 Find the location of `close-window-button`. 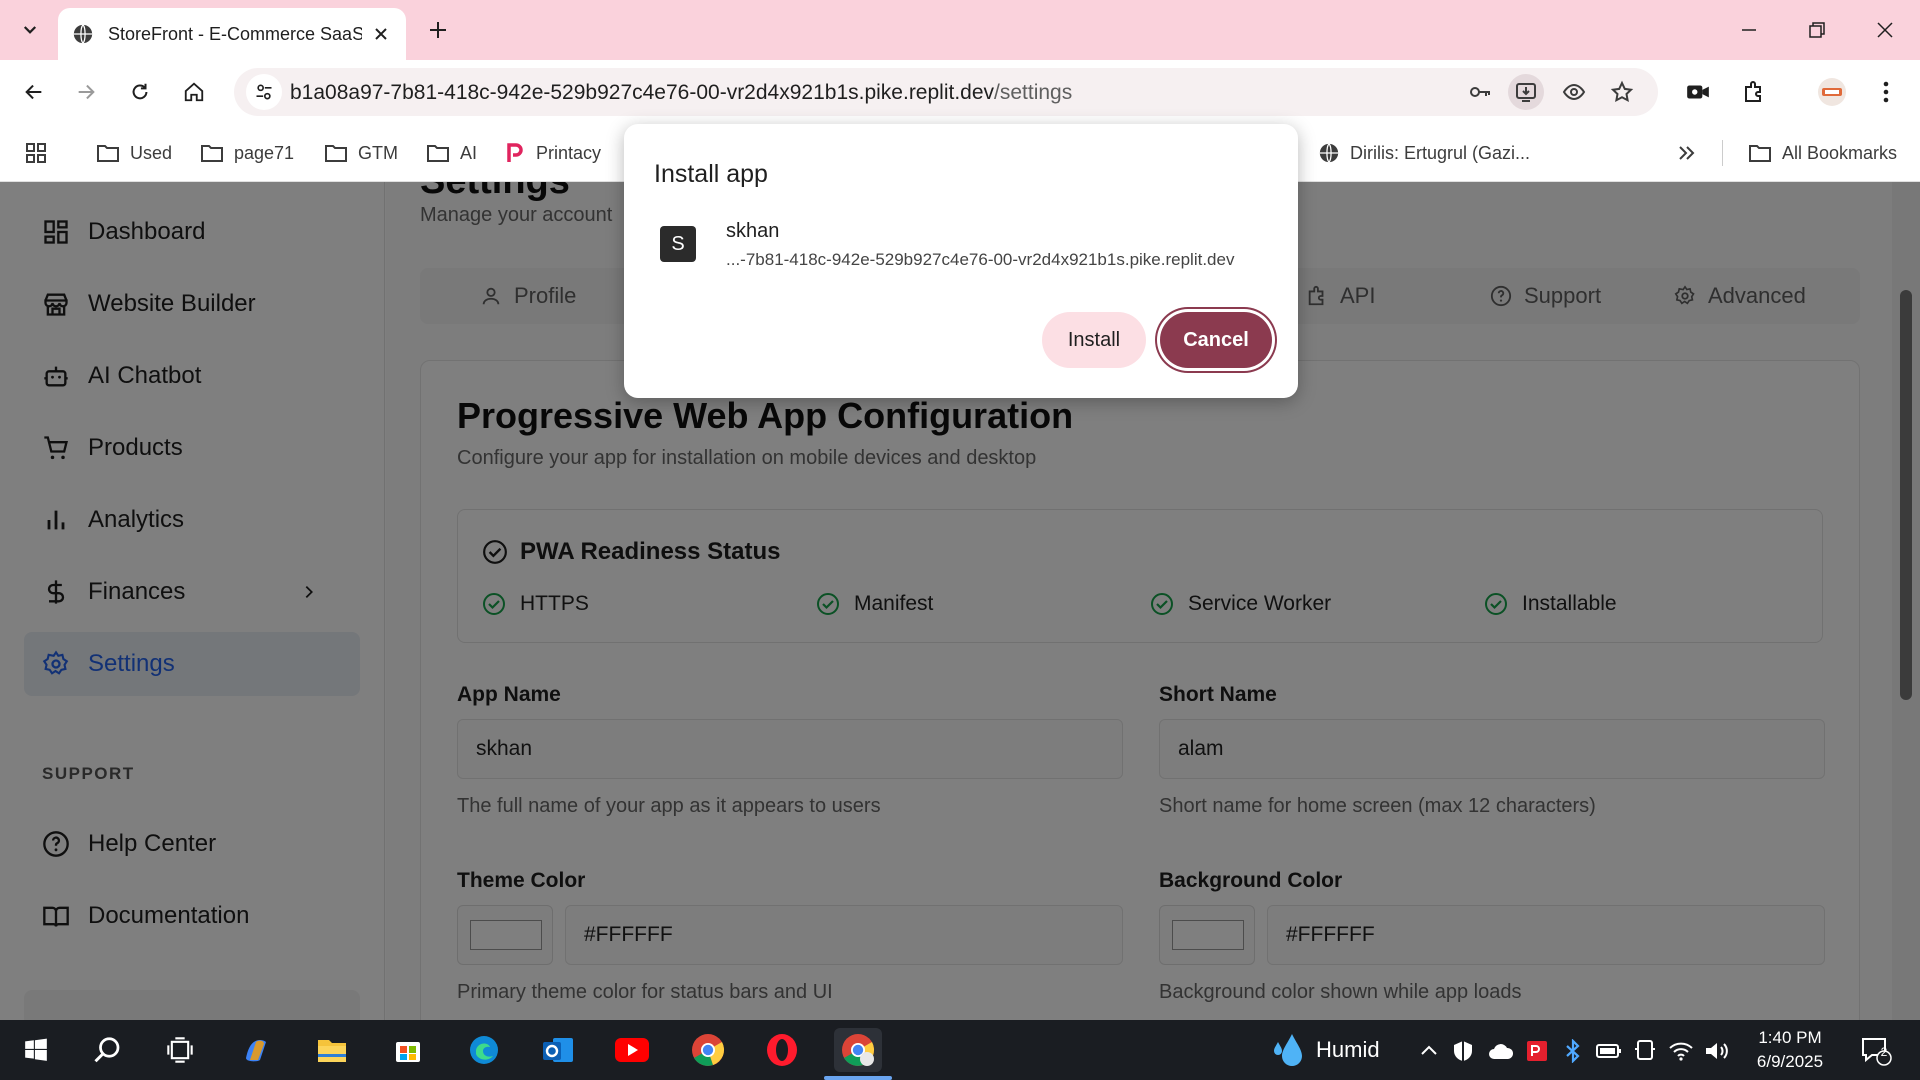

close-window-button is located at coordinates (1885, 30).